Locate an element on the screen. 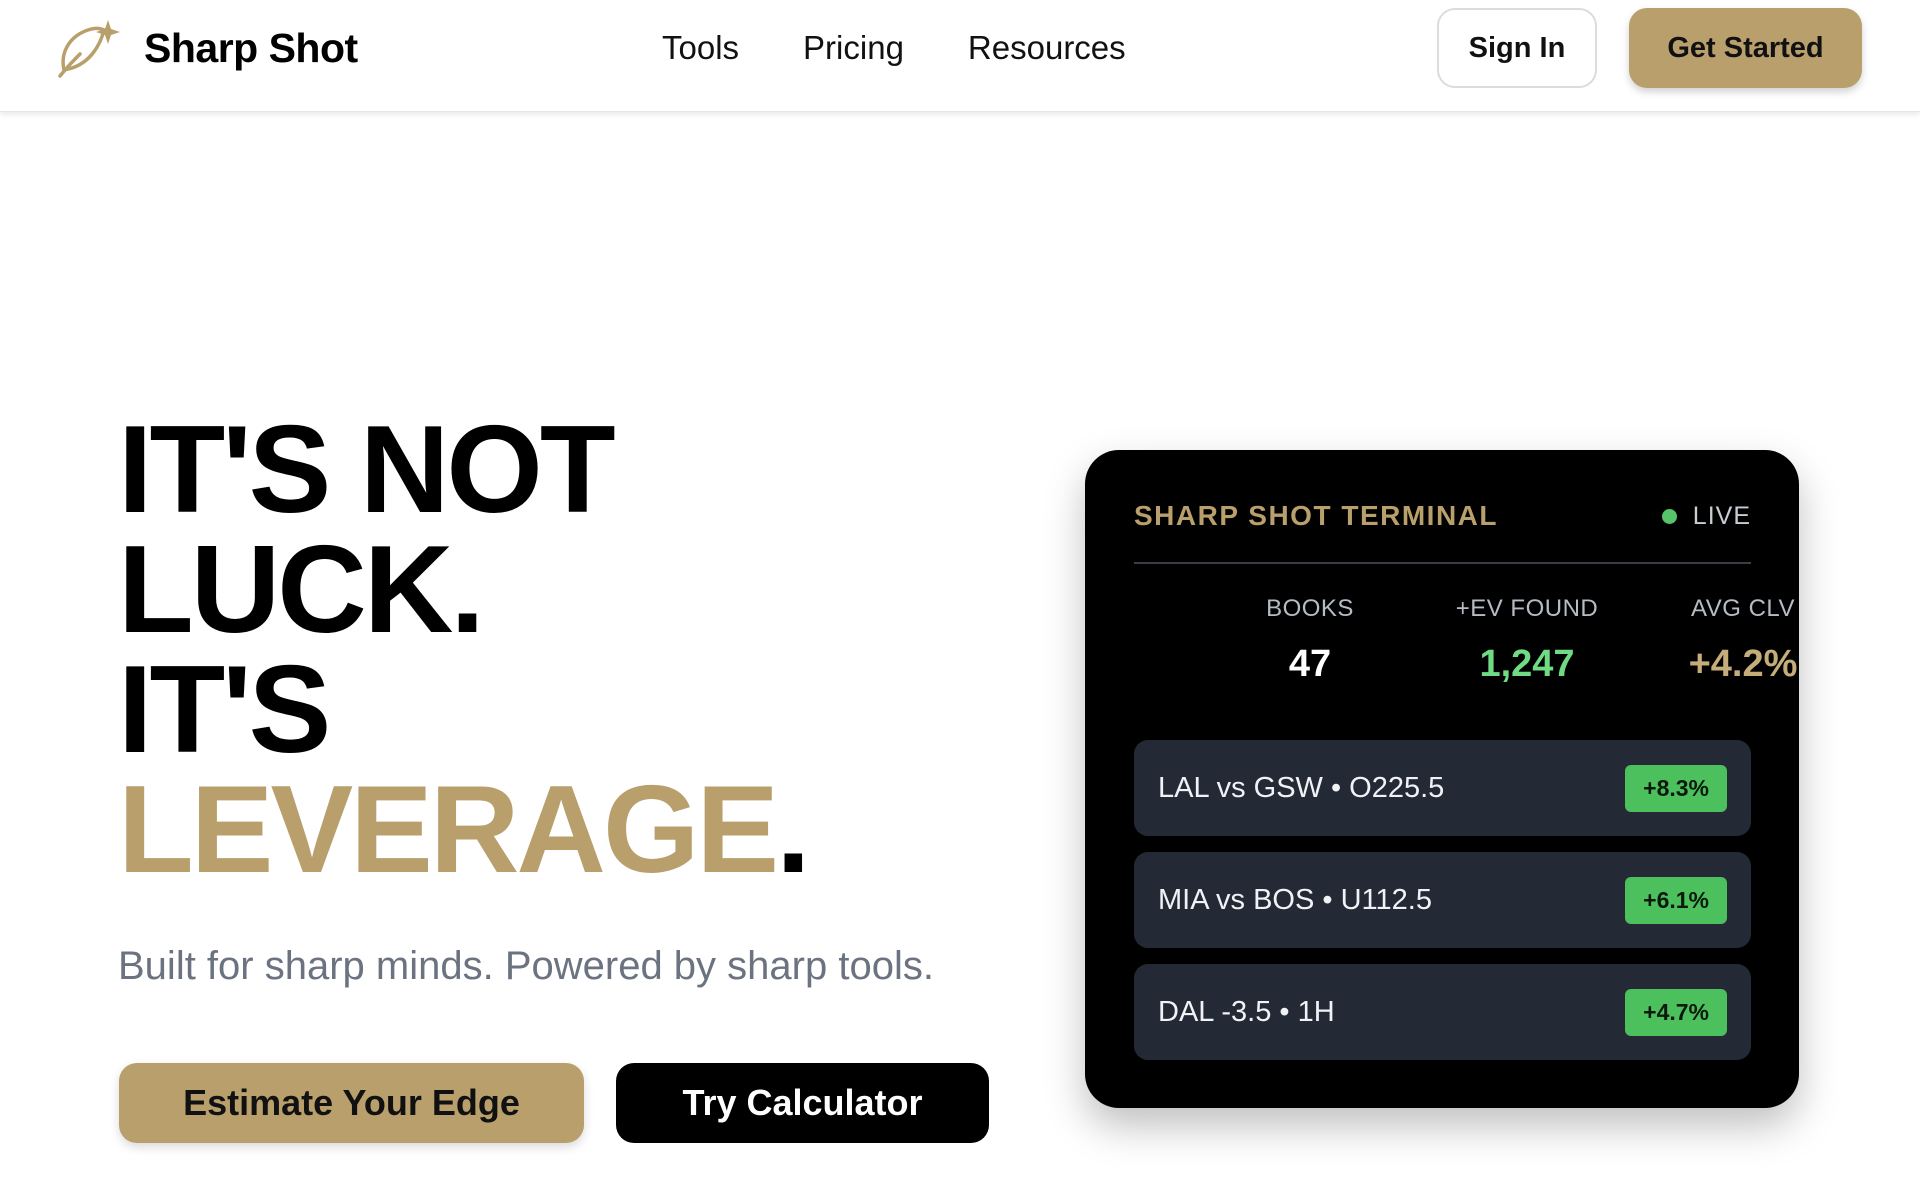 The width and height of the screenshot is (1920, 1184). status-dot-icon is located at coordinates (1669, 516).